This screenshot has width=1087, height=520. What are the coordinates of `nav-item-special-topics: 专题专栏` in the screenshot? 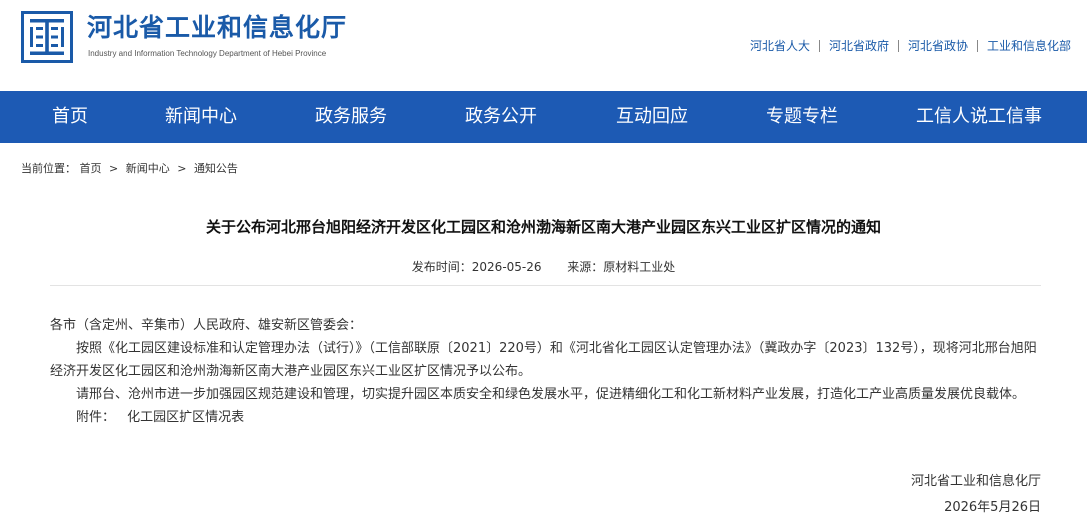 It's located at (802, 117).